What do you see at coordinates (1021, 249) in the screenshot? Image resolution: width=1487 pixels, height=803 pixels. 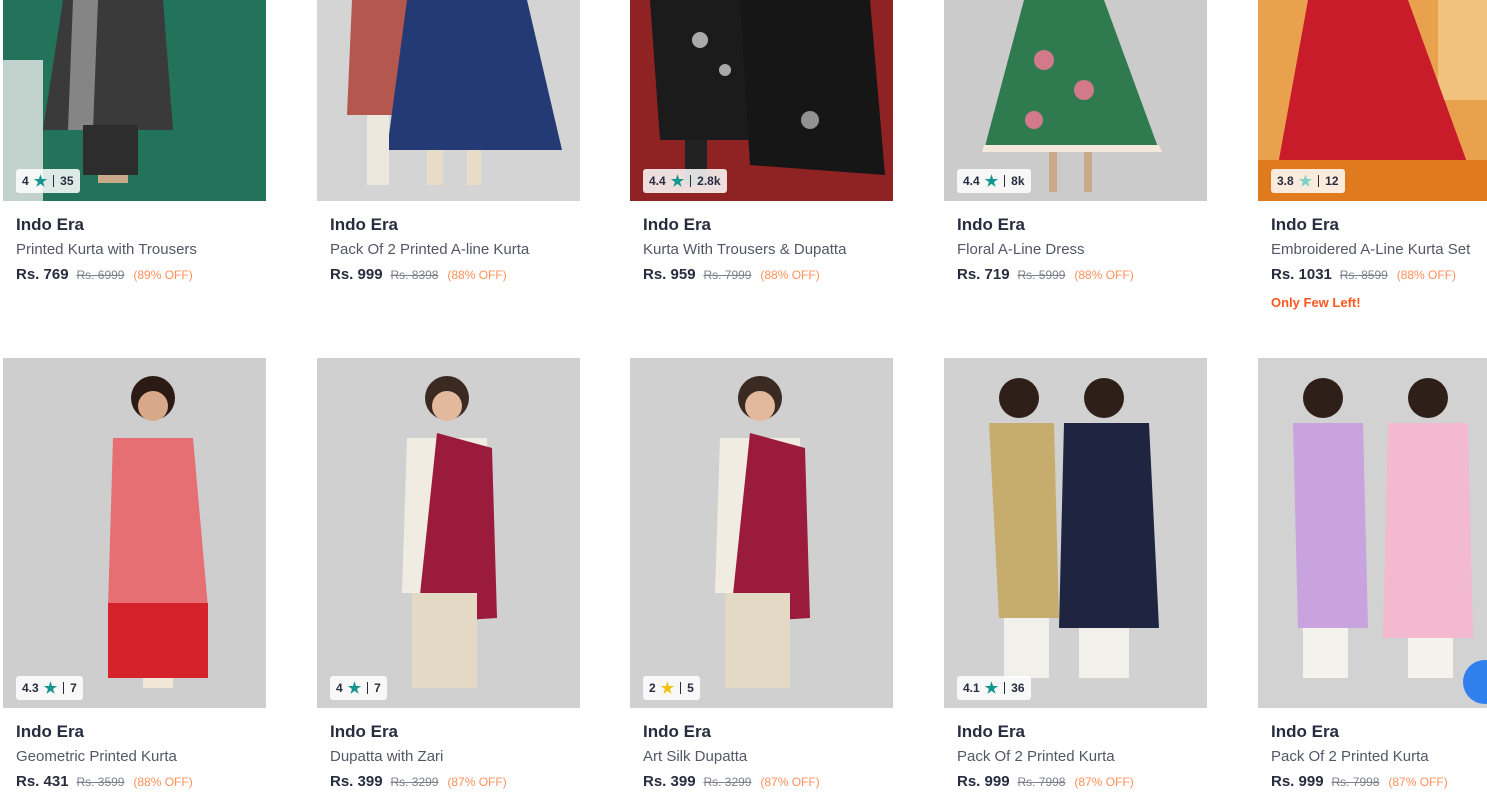 I see `product-name: Floral A-Line Dress` at bounding box center [1021, 249].